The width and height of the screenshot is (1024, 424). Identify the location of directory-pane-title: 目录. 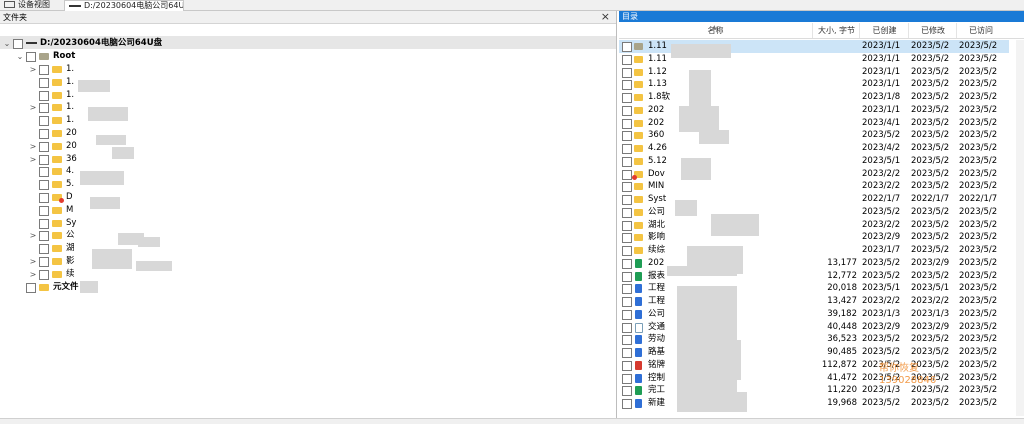
(630, 16).